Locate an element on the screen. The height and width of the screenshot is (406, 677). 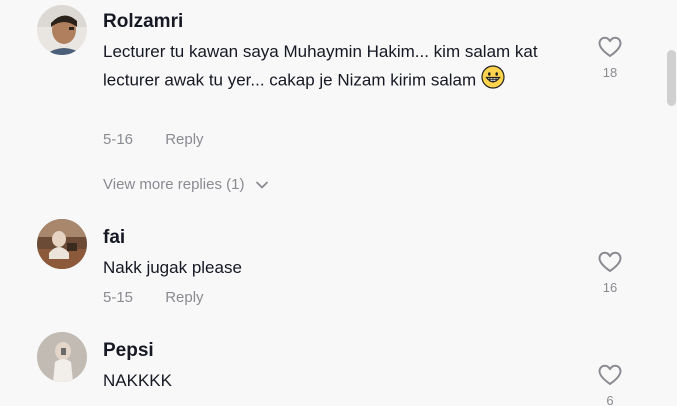
scrollbar-thumb is located at coordinates (671, 78).